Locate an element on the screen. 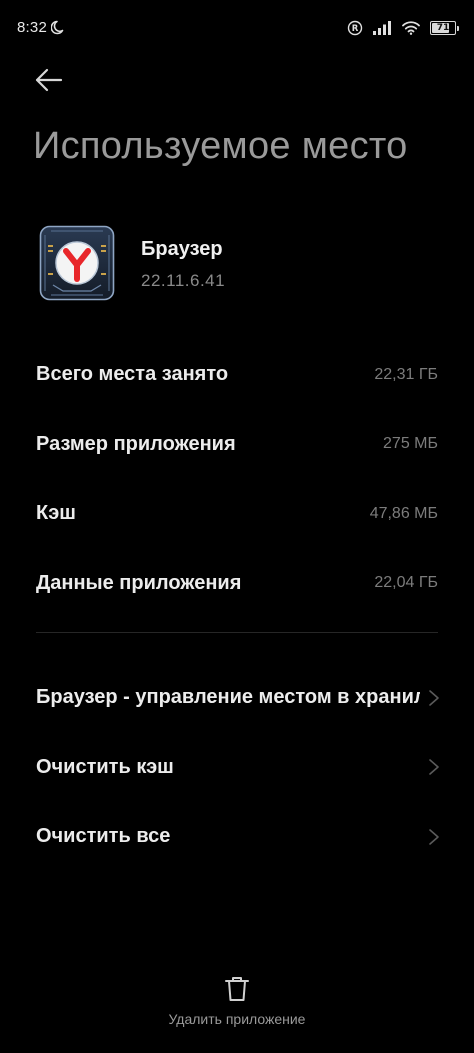  stat-row-total: Всего места занято 22,31 ГБ is located at coordinates (237, 375).